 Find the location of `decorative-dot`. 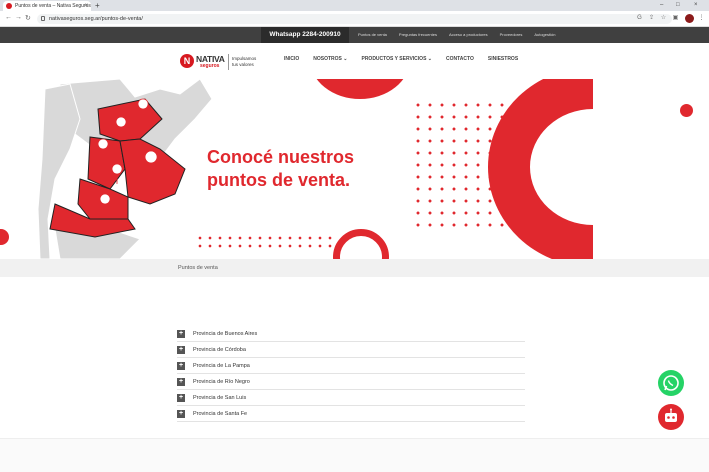

decorative-dot is located at coordinates (686, 110).